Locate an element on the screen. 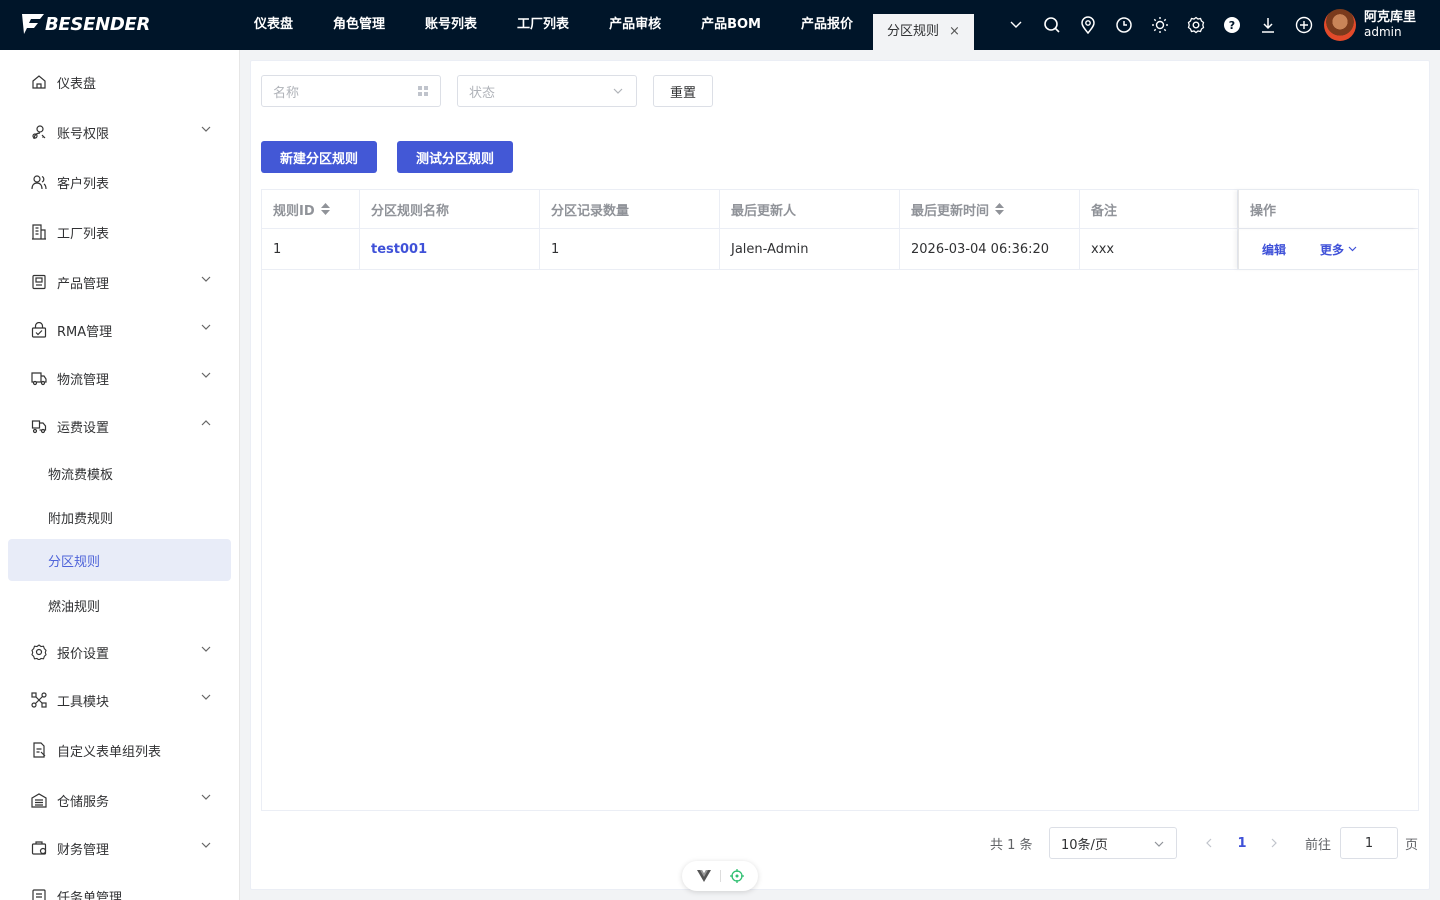  sidebar-item-logistics-management: 物流管理 is located at coordinates (119, 378).